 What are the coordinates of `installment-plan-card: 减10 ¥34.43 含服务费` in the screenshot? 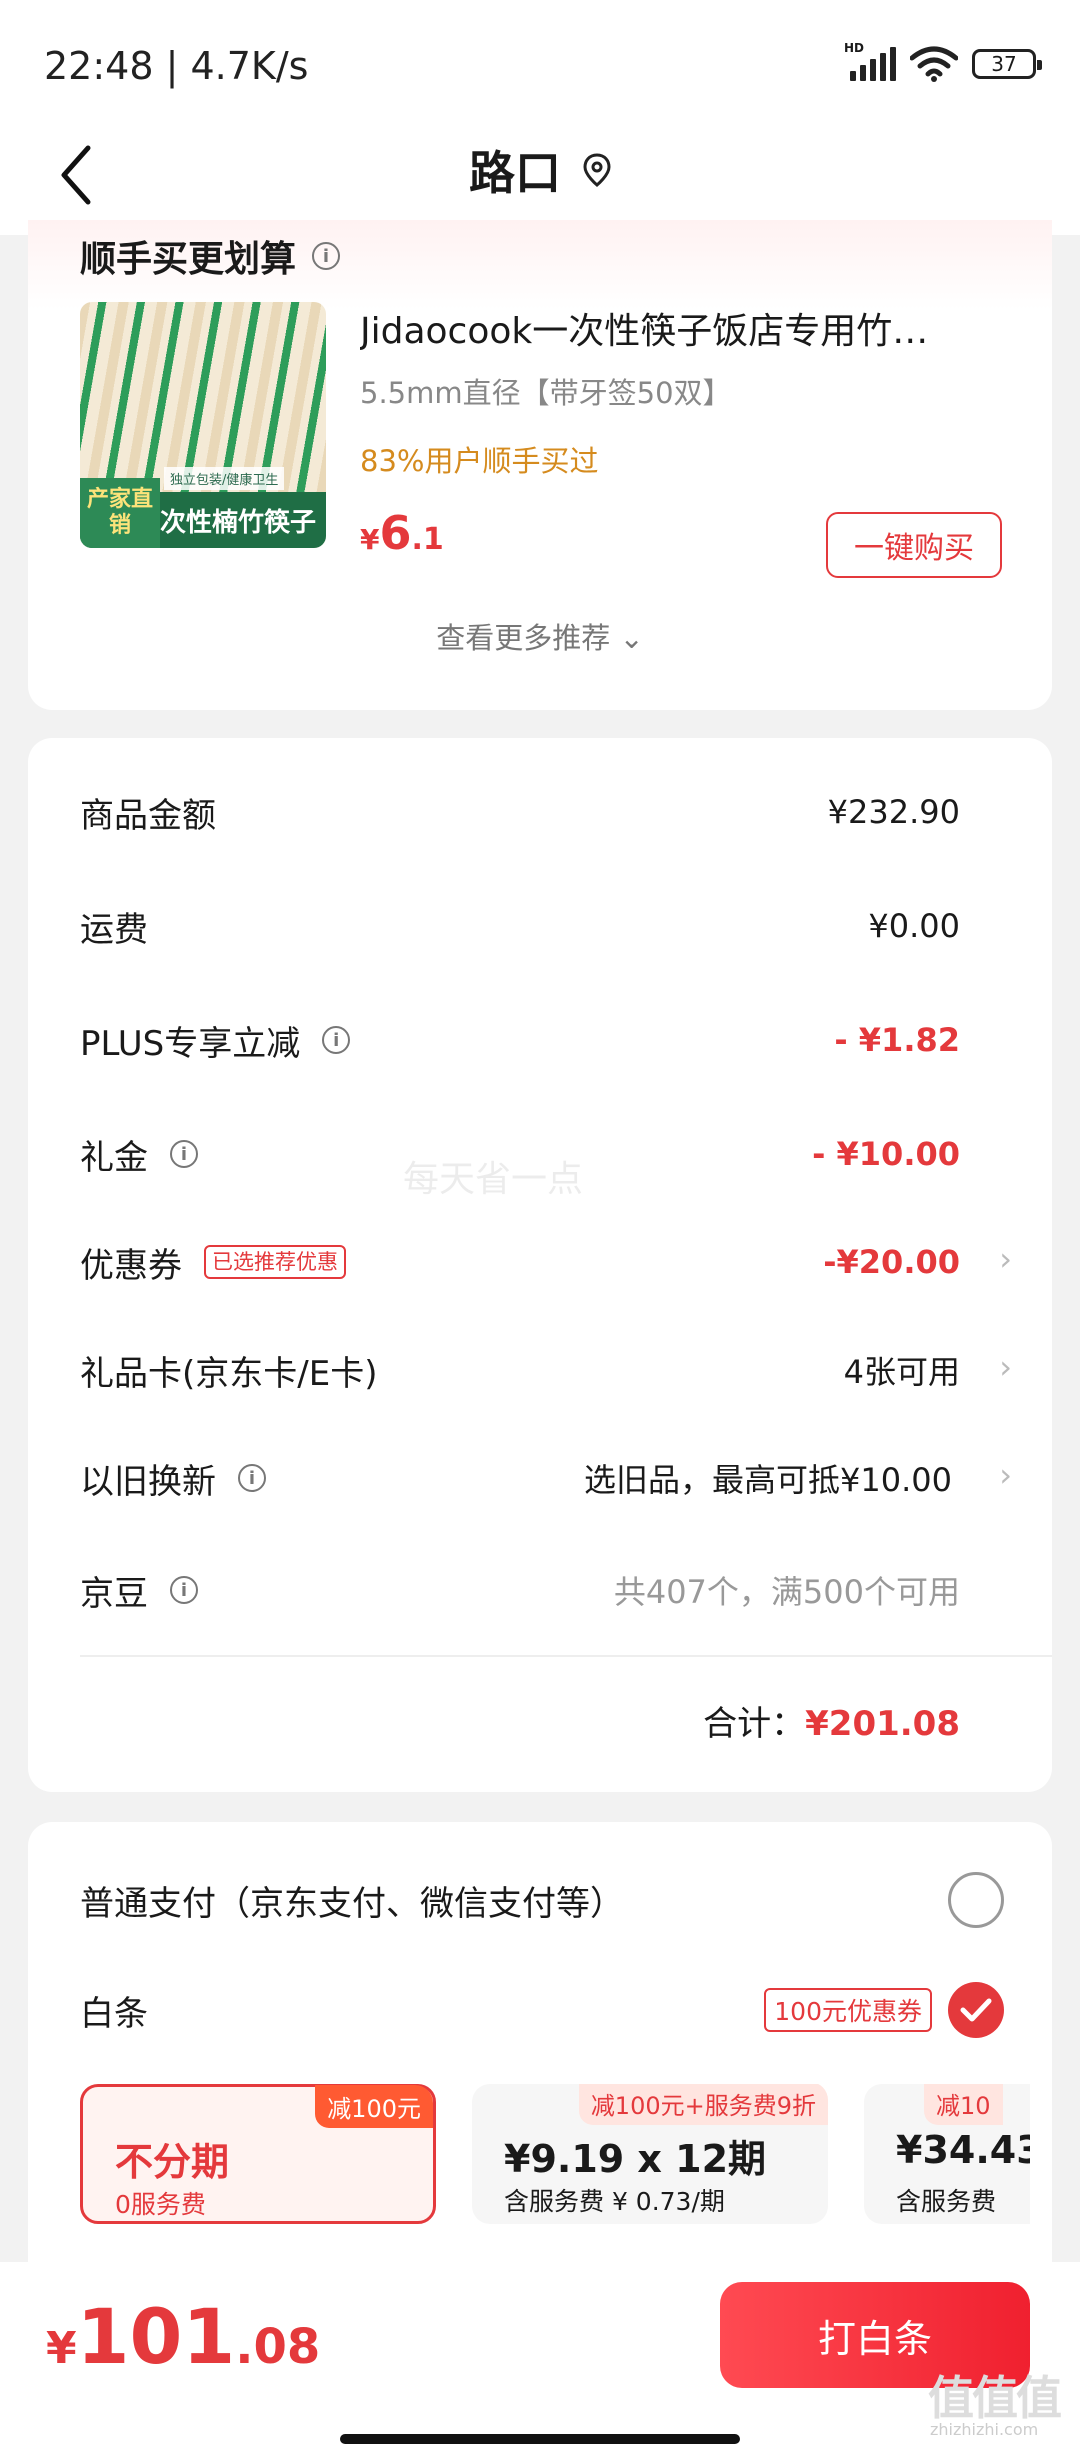 It's located at (947, 2154).